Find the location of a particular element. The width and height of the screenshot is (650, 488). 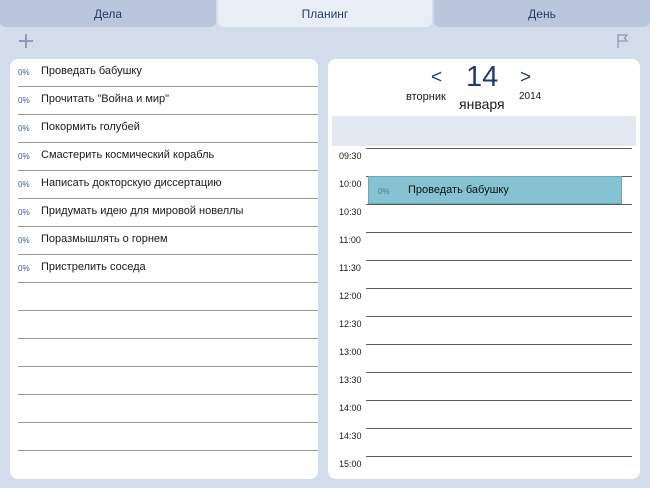

task-row: 0% Смастерить космический корабль is located at coordinates (168, 157).